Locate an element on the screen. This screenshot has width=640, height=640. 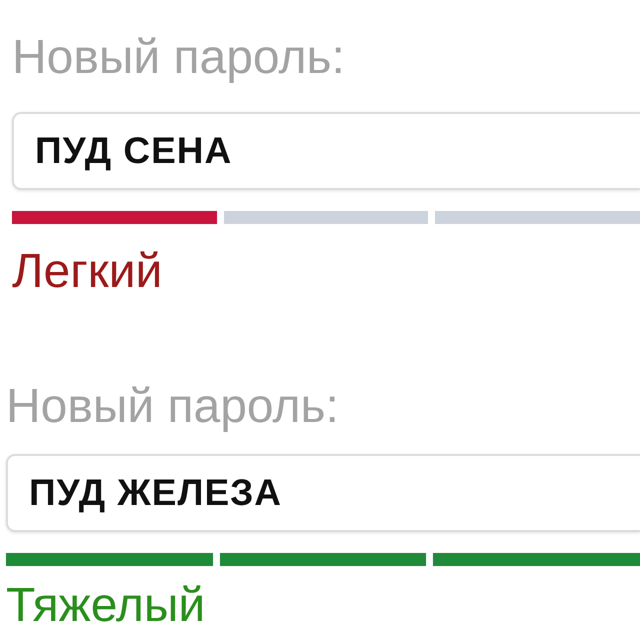
strength-label: Тяжелый is located at coordinates (106, 606).